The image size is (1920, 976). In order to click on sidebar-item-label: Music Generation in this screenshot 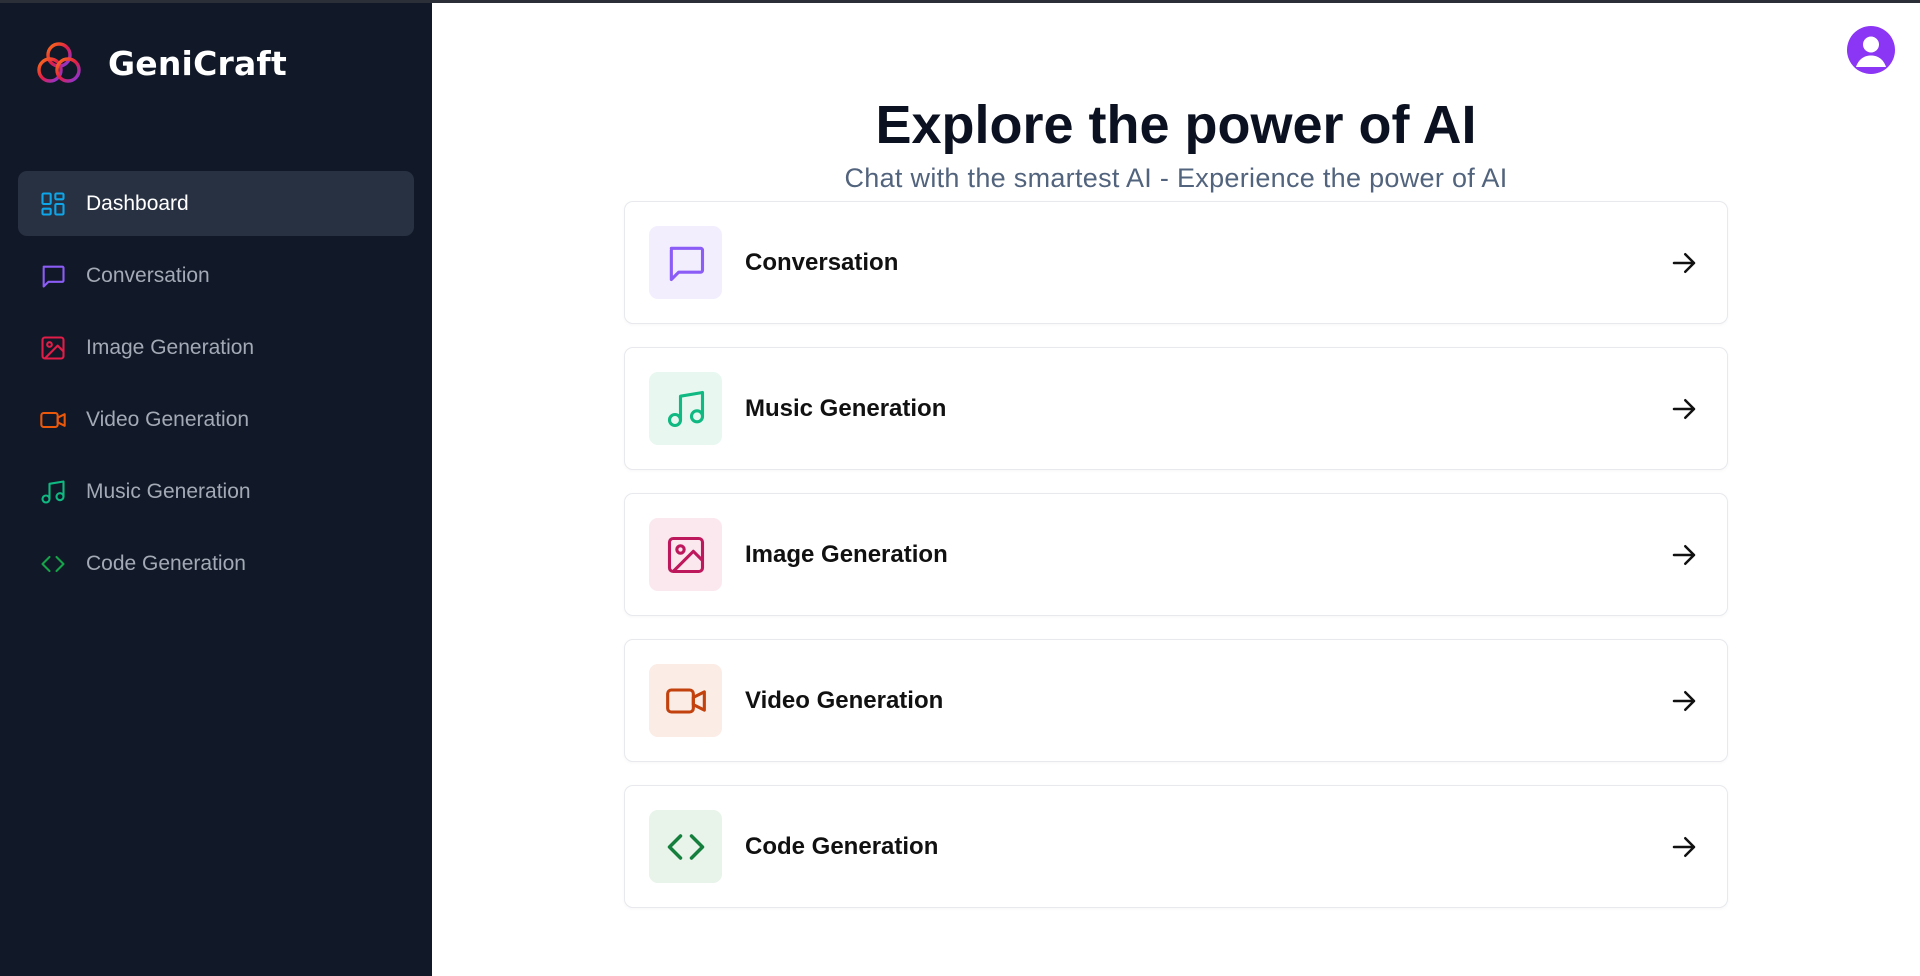, I will do `click(168, 491)`.